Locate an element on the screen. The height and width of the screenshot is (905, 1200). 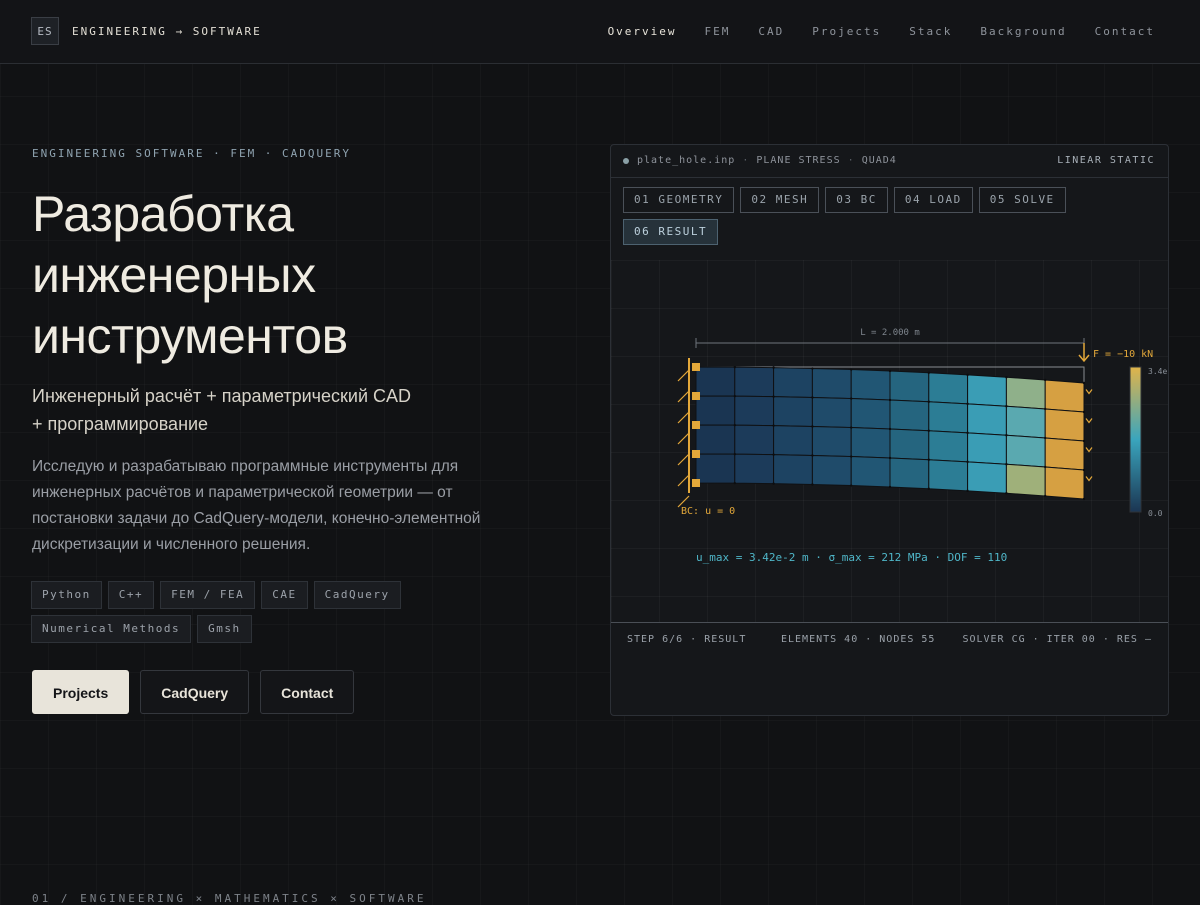
cadquery-button: CadQuery is located at coordinates (195, 692).